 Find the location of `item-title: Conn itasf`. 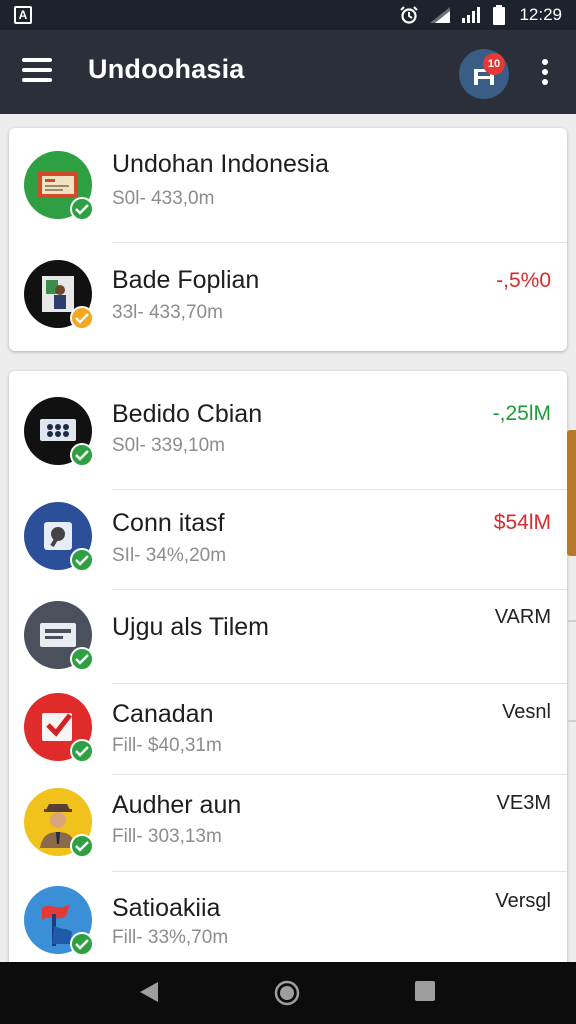

item-title: Conn itasf is located at coordinates (168, 523).